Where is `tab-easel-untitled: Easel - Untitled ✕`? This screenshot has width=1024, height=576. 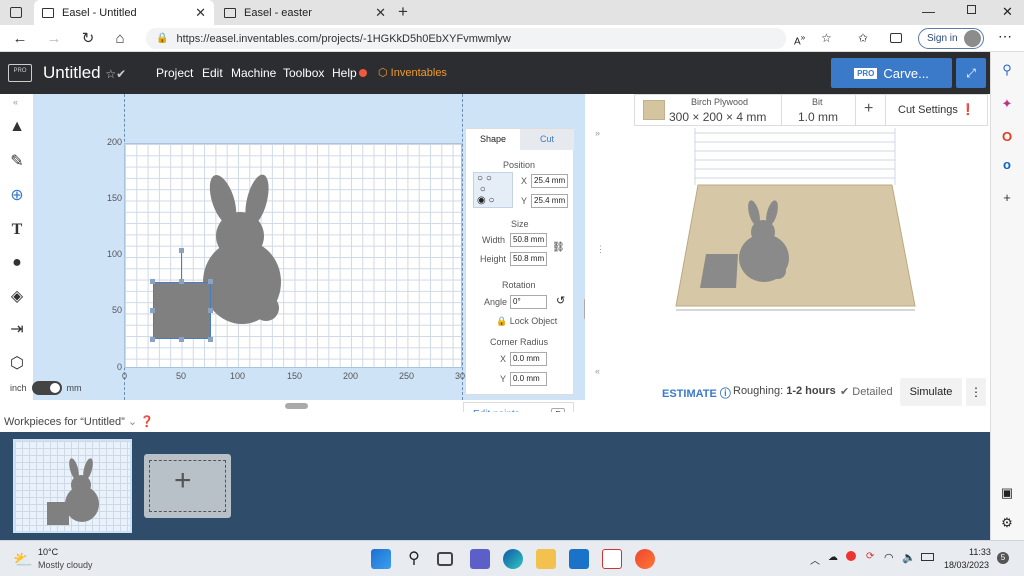
tab-easel-untitled: Easel - Untitled ✕ is located at coordinates (124, 12).